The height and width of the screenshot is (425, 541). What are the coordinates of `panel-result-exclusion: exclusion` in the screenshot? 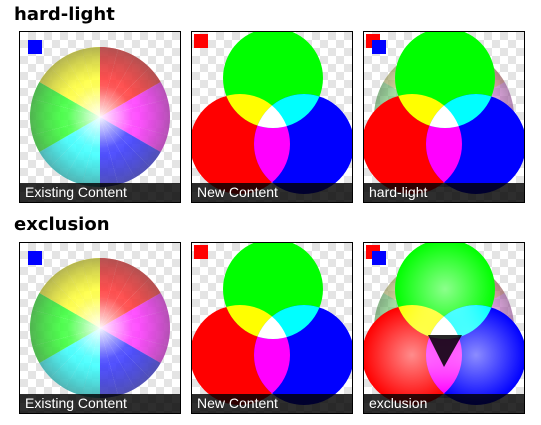 It's located at (444, 328).